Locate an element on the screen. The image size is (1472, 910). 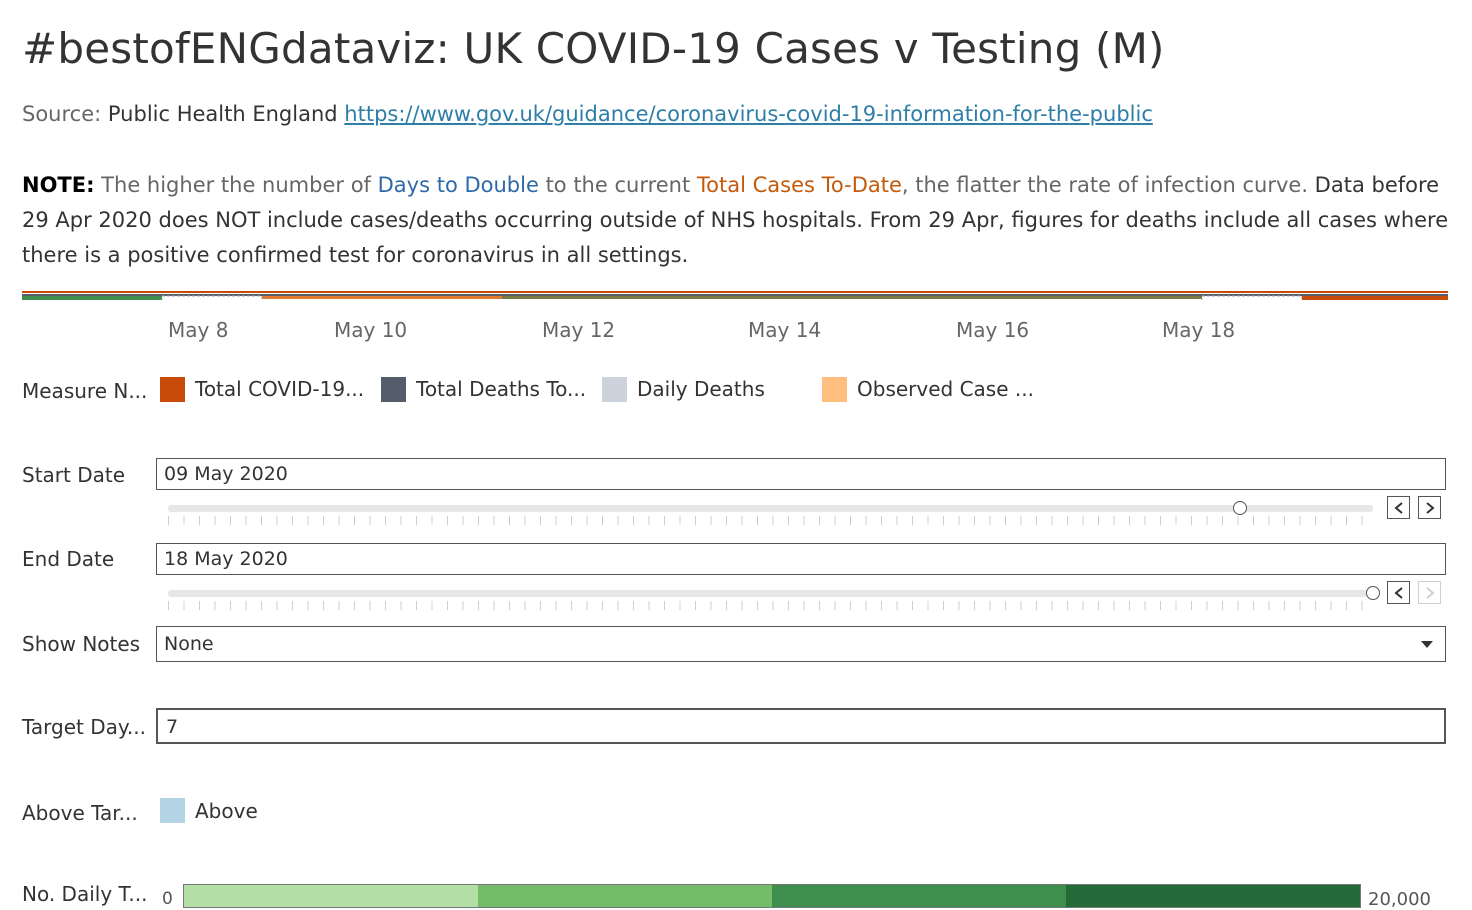
show-notes-value: None is located at coordinates (189, 644).